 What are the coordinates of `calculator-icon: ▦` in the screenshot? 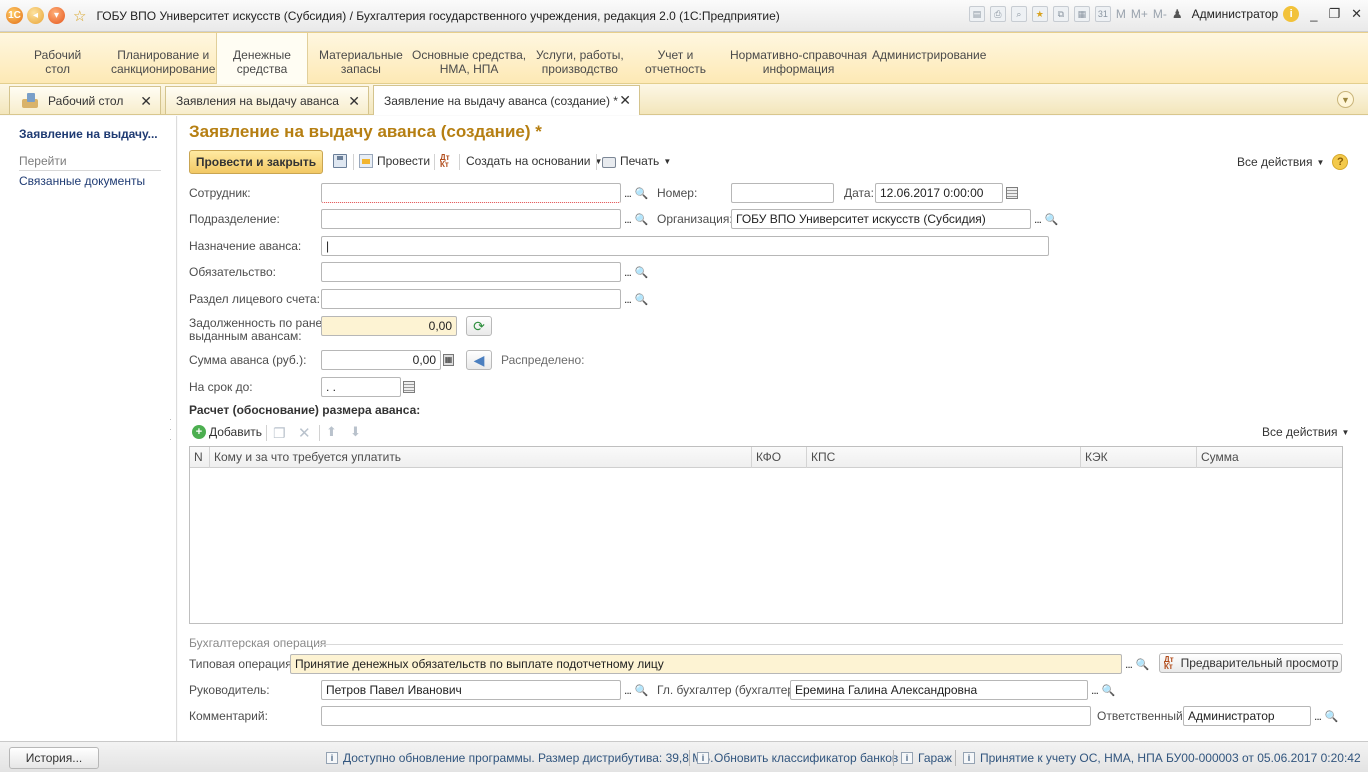 It's located at (448, 360).